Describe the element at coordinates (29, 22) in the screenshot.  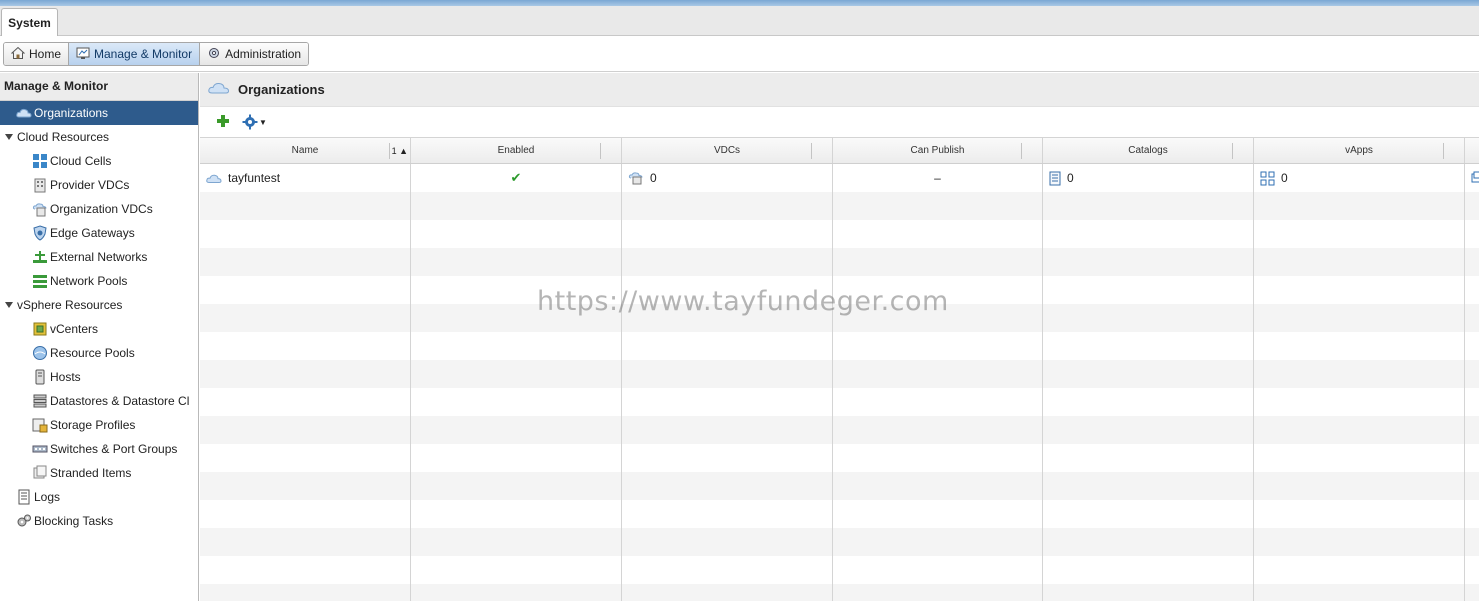
I see `tab-system: System` at that location.